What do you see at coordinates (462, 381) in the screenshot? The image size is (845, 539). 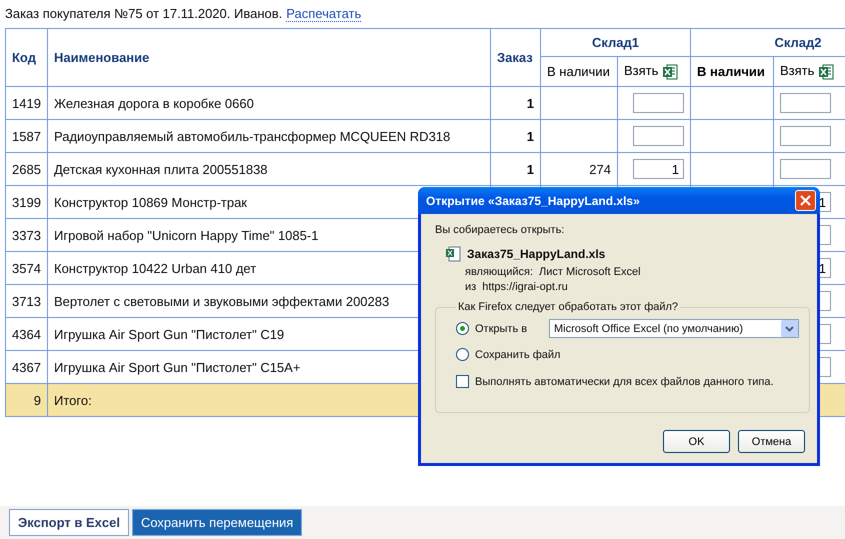 I see `checkbox` at bounding box center [462, 381].